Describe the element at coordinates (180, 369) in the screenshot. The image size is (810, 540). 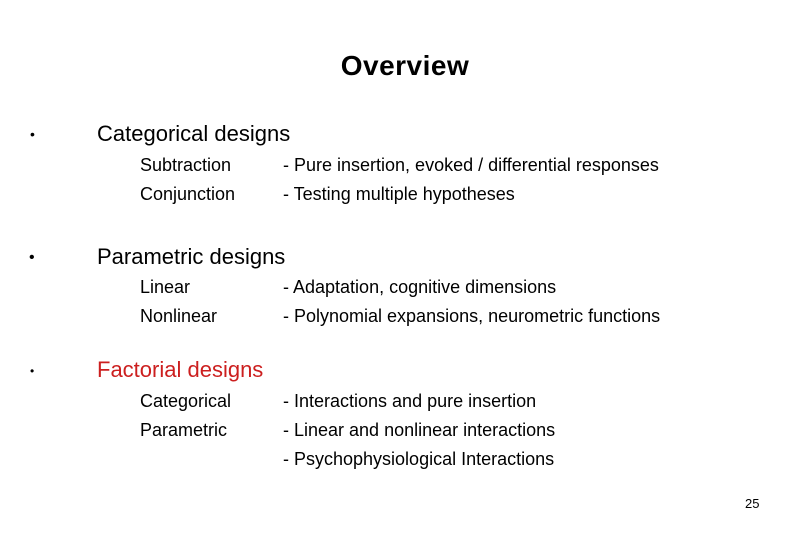
I see `section-heading-factorial: Factorial designs` at that location.